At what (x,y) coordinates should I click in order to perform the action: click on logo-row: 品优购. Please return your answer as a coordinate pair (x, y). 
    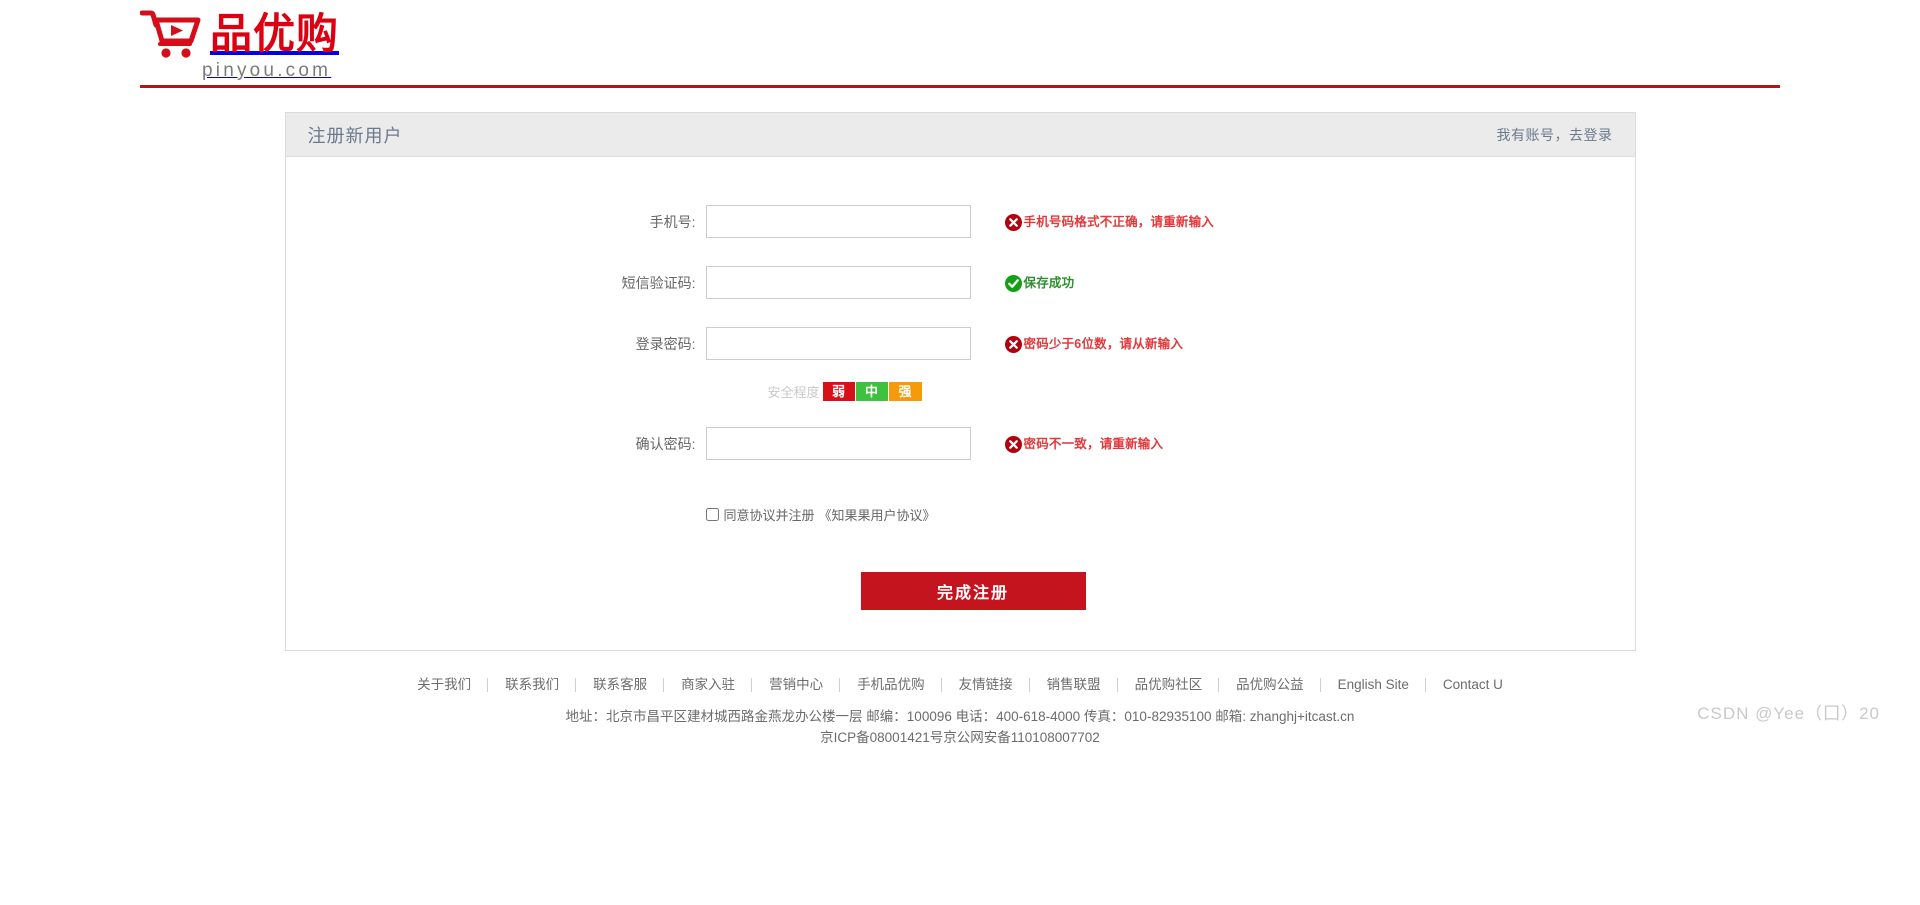
    Looking at the image, I should click on (239, 34).